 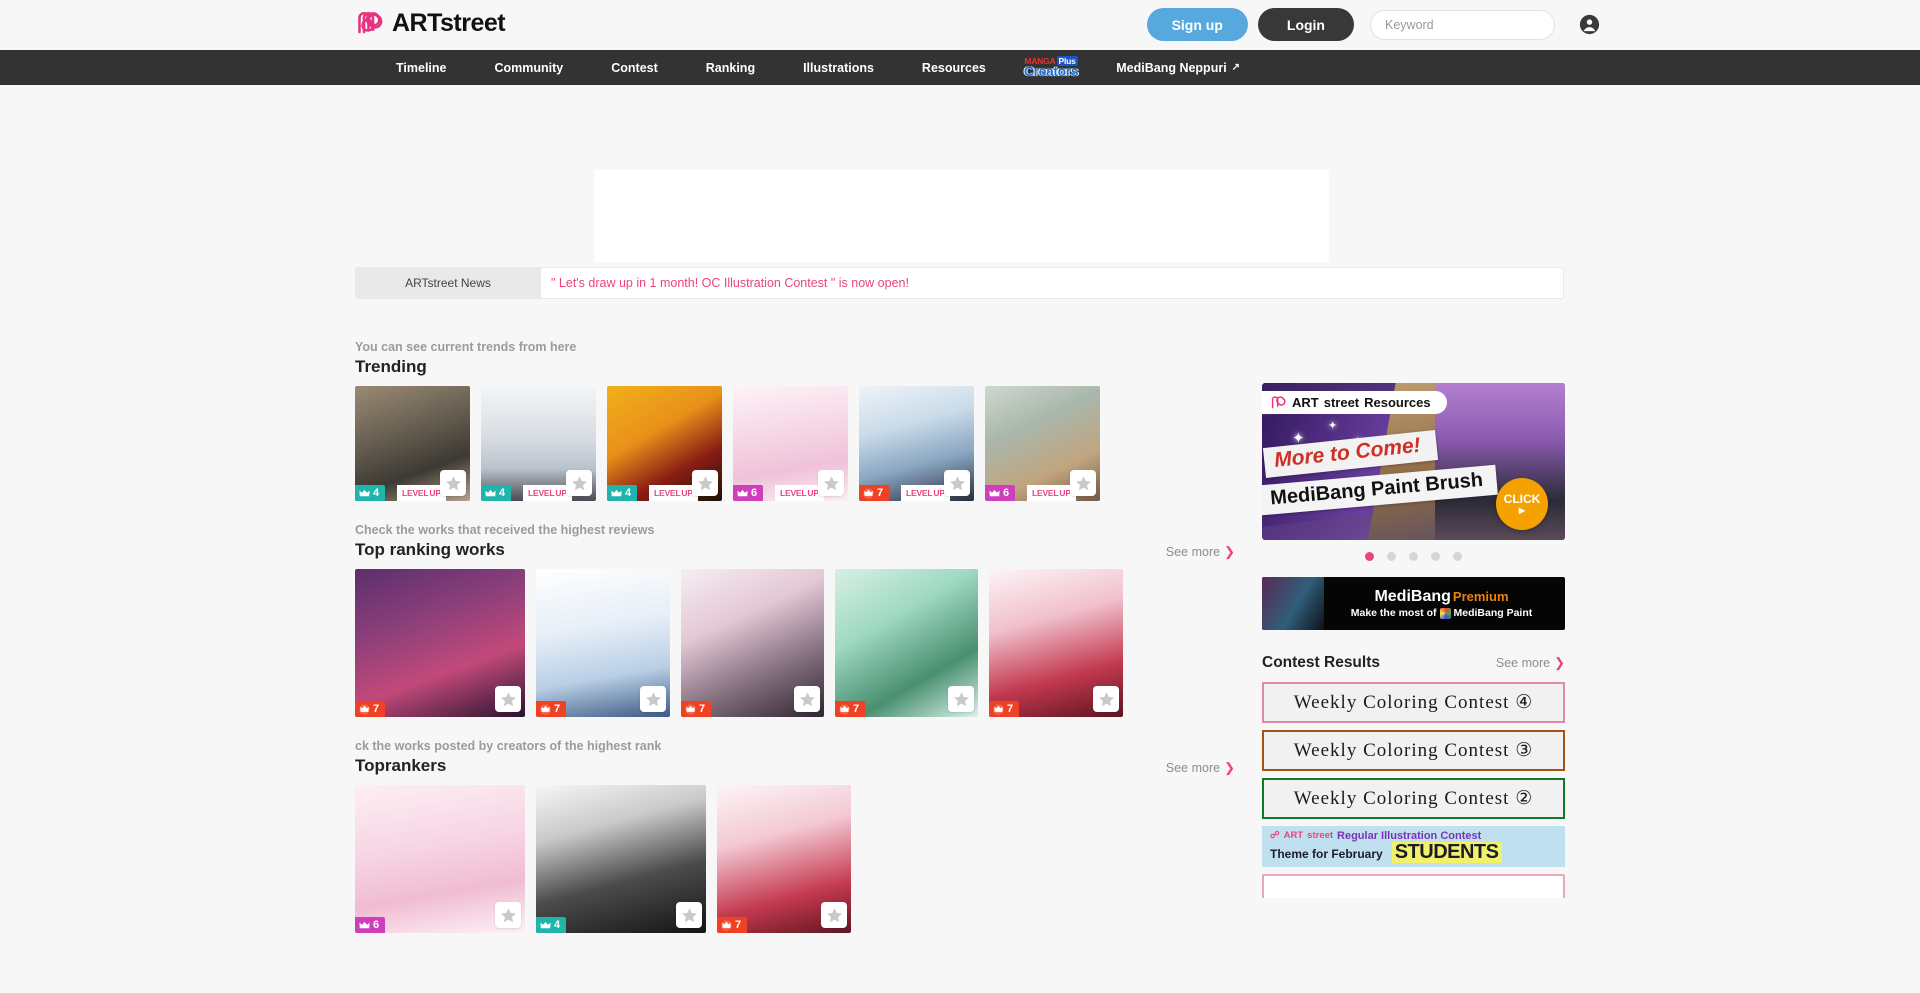 What do you see at coordinates (1446, 853) in the screenshot?
I see `students-highlight: STUDENTS` at bounding box center [1446, 853].